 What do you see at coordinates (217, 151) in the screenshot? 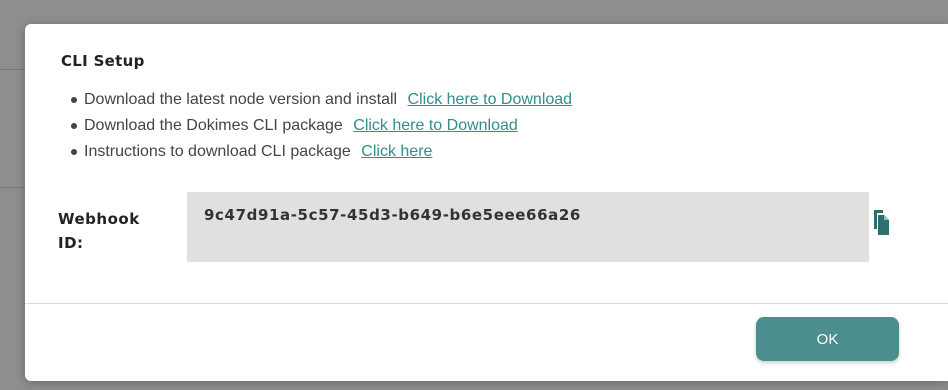
I see `step-text: Instructions to download CLI package` at bounding box center [217, 151].